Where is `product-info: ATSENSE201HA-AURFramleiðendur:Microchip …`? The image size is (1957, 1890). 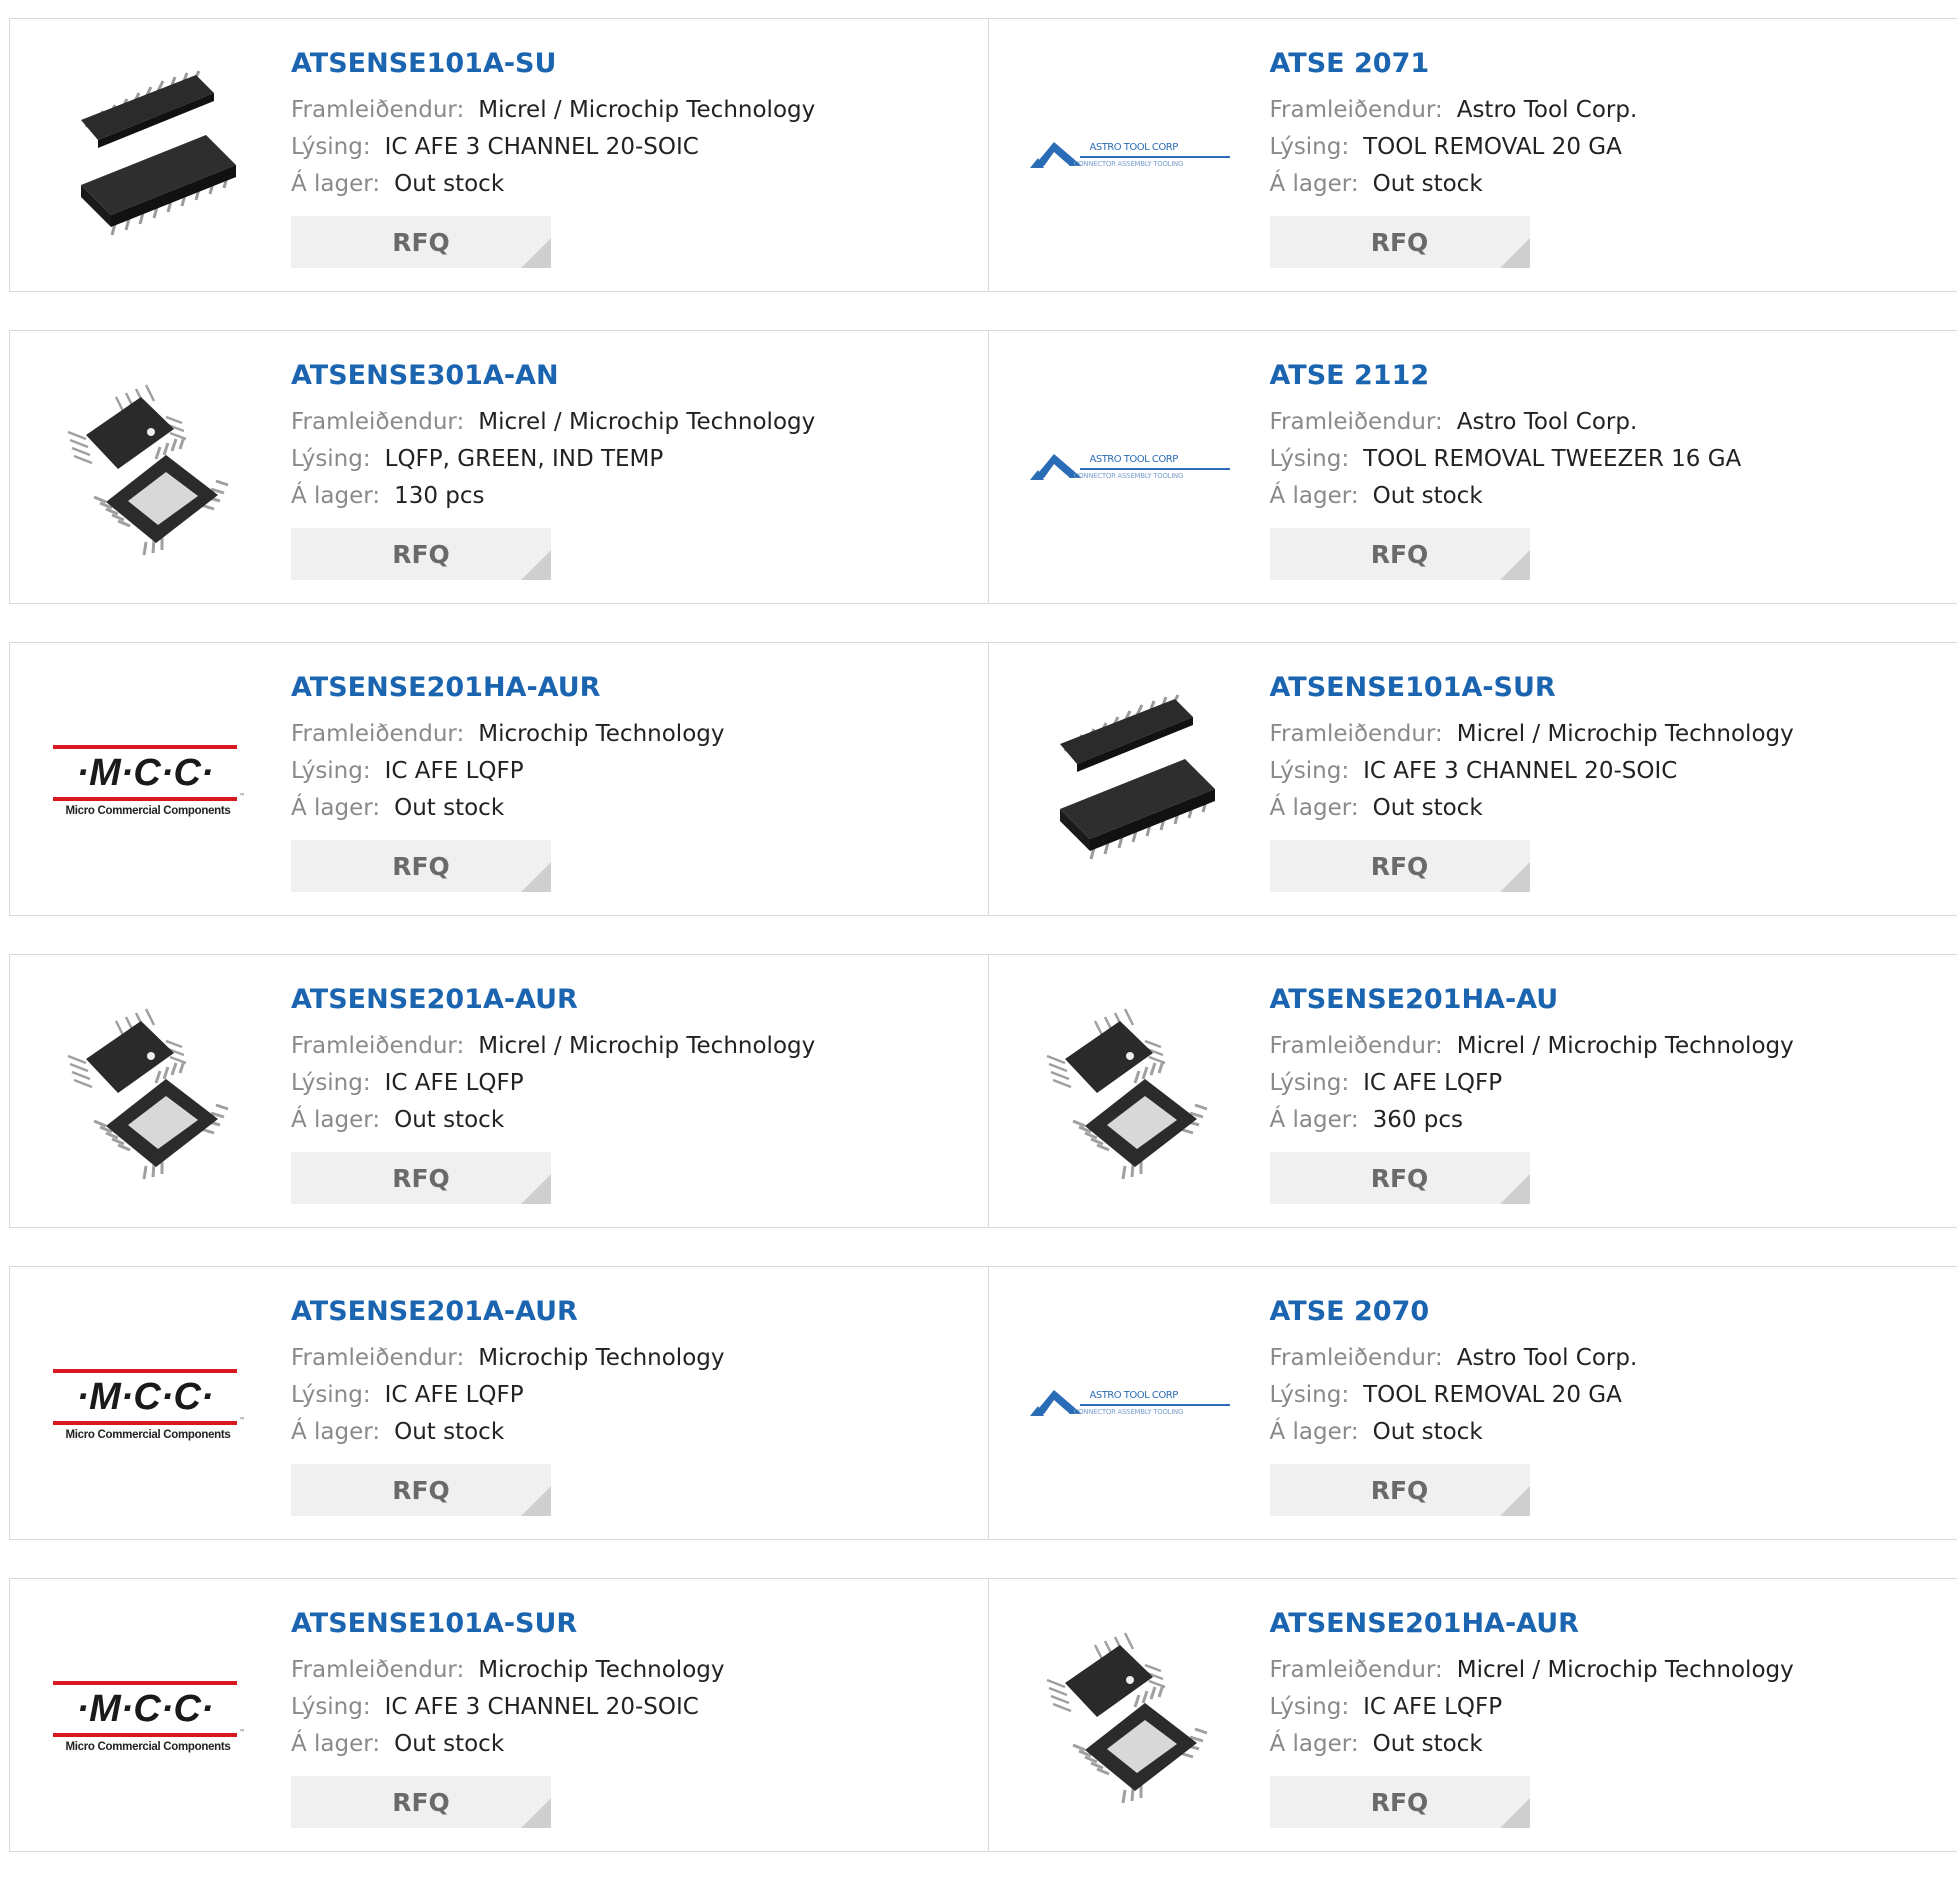
product-info: ATSENSE201HA-AURFramleiðendur:Microchip … is located at coordinates (507, 781).